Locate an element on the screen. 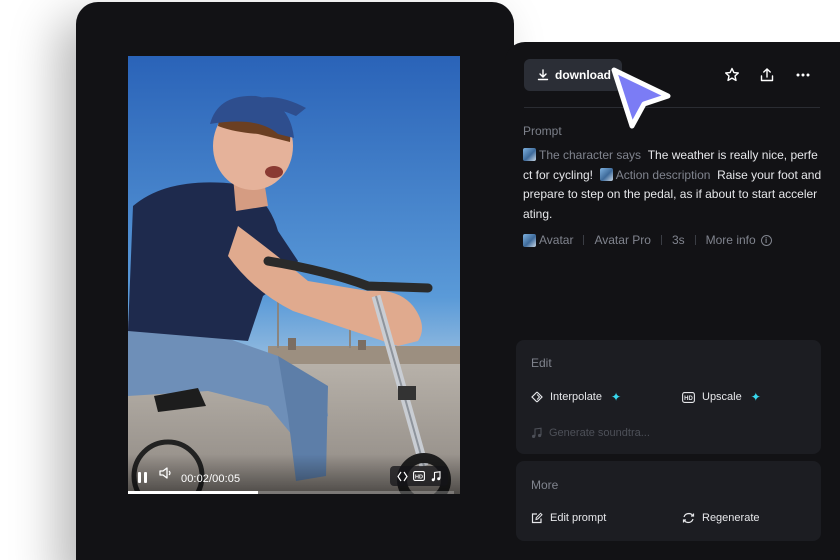 This screenshot has height=560, width=840. more-card: More Edit prompt Regenerate is located at coordinates (668, 501).